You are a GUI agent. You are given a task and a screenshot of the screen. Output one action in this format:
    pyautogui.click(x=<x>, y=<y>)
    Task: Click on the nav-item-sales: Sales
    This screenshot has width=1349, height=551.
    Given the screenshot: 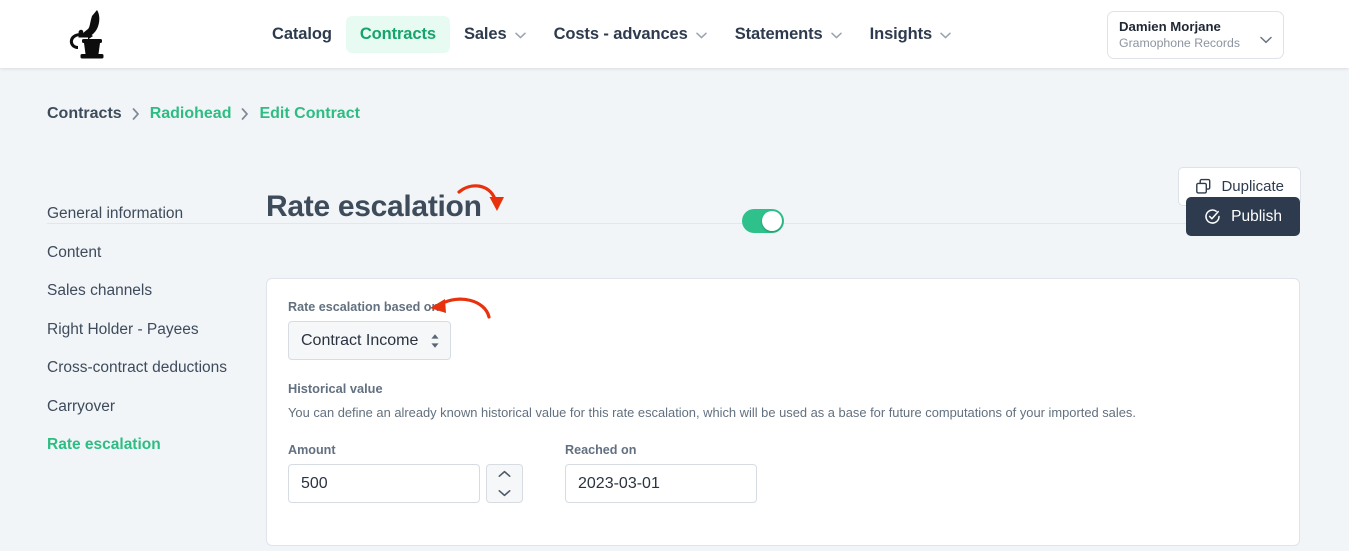 What is the action you would take?
    pyautogui.click(x=495, y=34)
    